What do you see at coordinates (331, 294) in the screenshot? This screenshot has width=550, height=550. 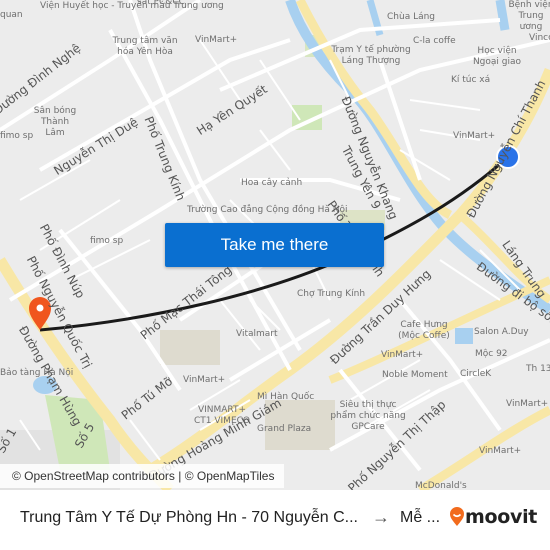 I see `poi-label: Chợ Trung Kính` at bounding box center [331, 294].